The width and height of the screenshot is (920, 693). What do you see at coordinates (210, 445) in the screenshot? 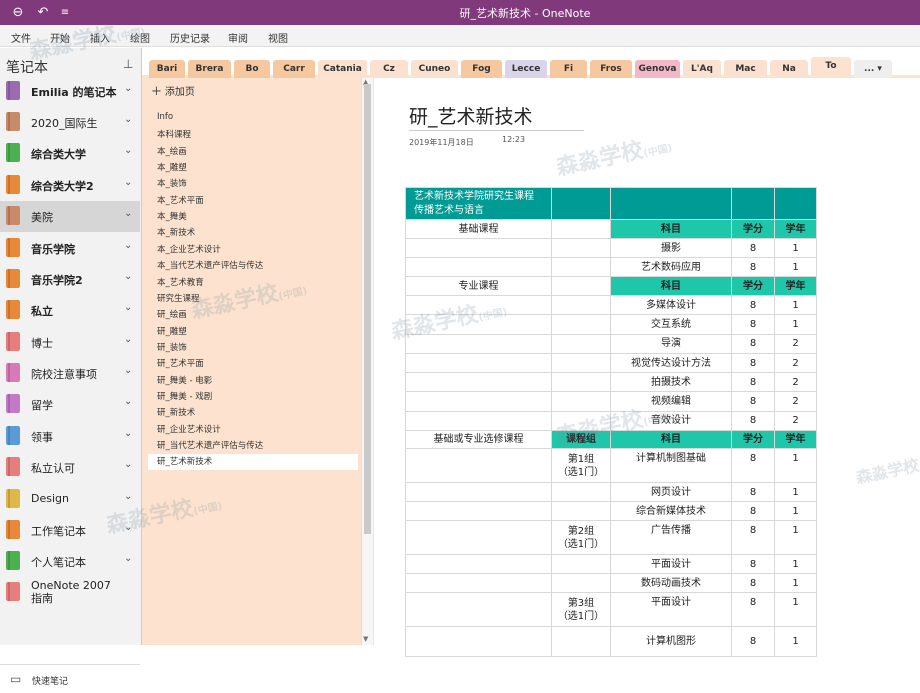
I see `page-item: 研_当代艺术遗产评估与传达` at bounding box center [210, 445].